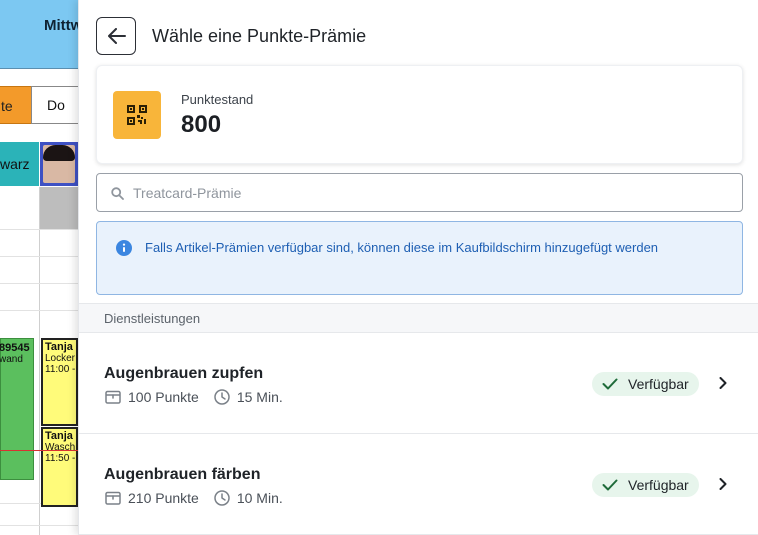 Image resolution: width=758 pixels, height=535 pixels. I want to click on info-icon, so click(124, 248).